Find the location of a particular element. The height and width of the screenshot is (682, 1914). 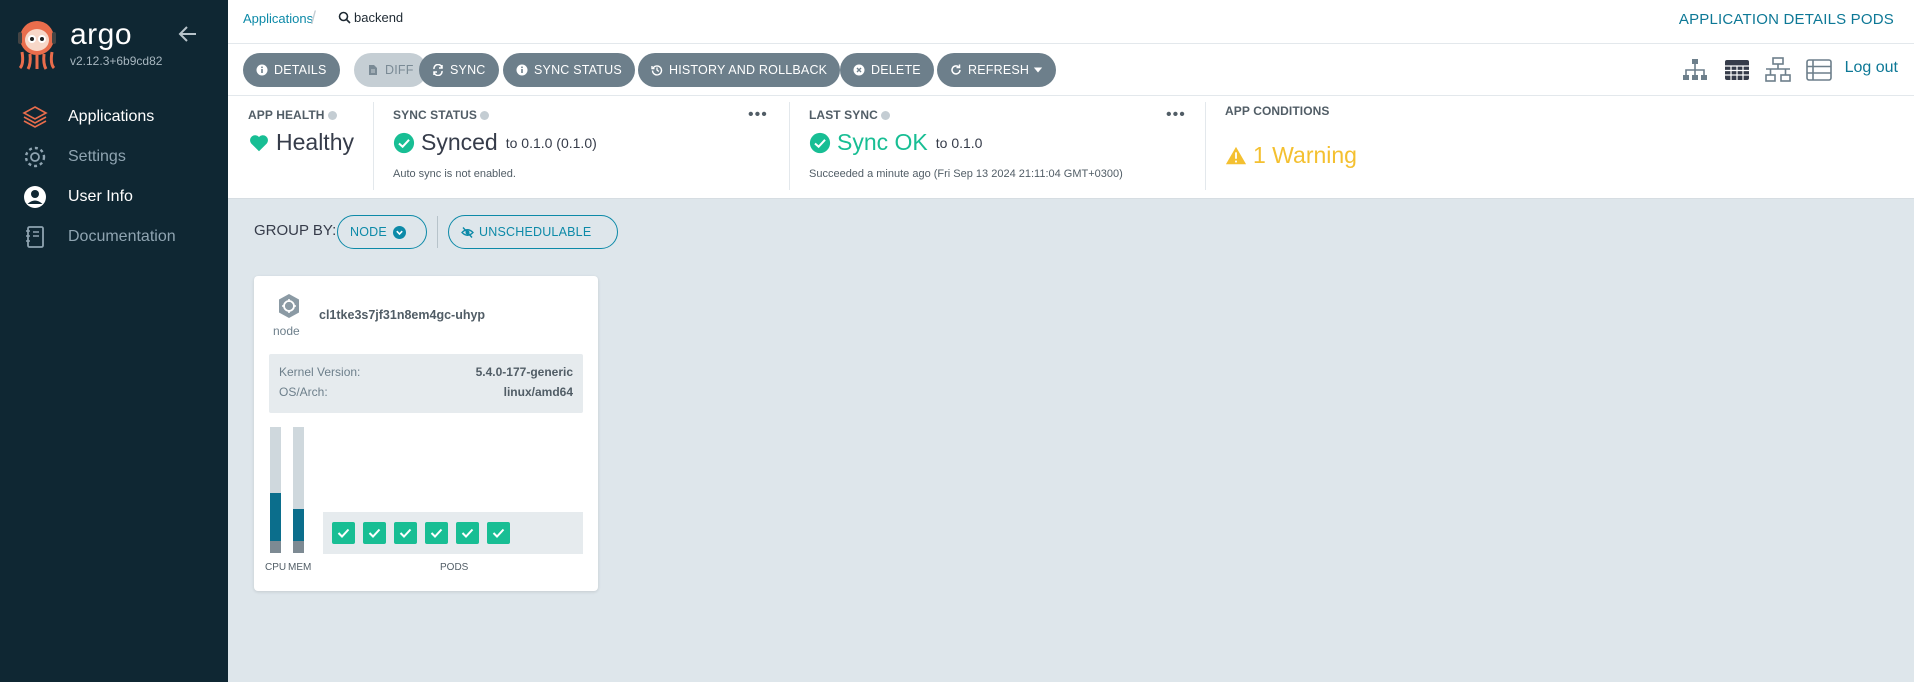

breadcrumb-search: backend is located at coordinates (370, 17).